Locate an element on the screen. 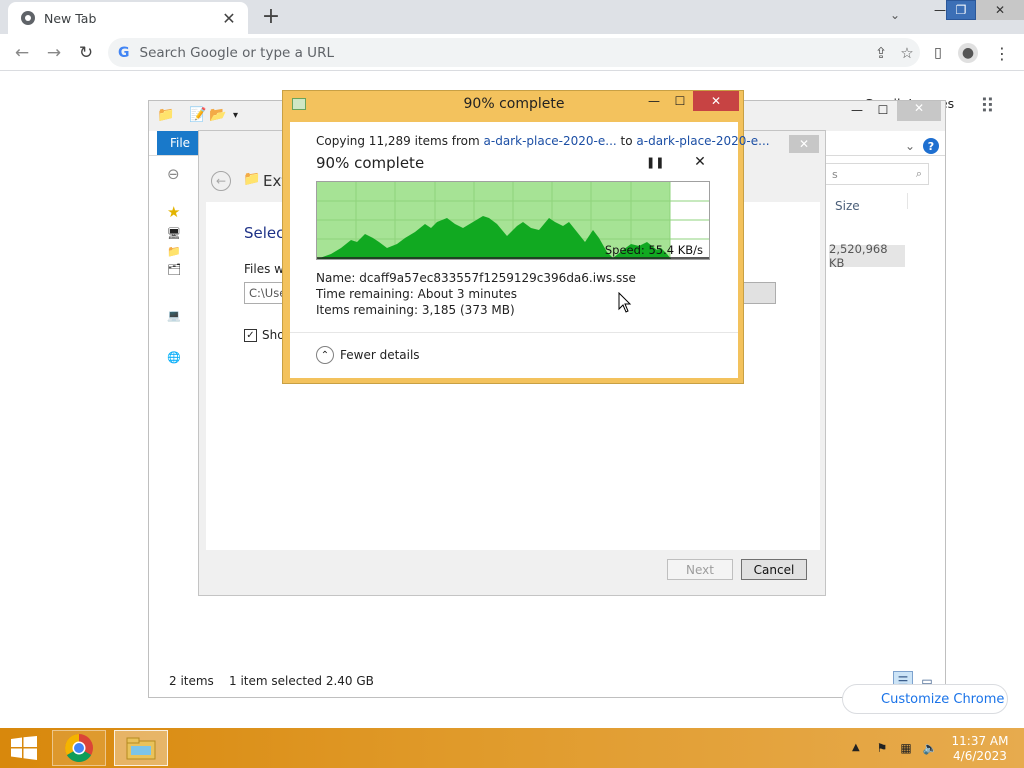  clock-time: 11:37 AM is located at coordinates (980, 741).